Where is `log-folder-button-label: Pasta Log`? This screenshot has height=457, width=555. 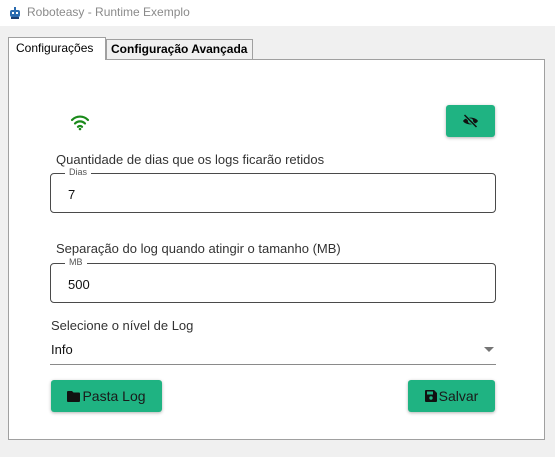
log-folder-button-label: Pasta Log is located at coordinates (114, 396).